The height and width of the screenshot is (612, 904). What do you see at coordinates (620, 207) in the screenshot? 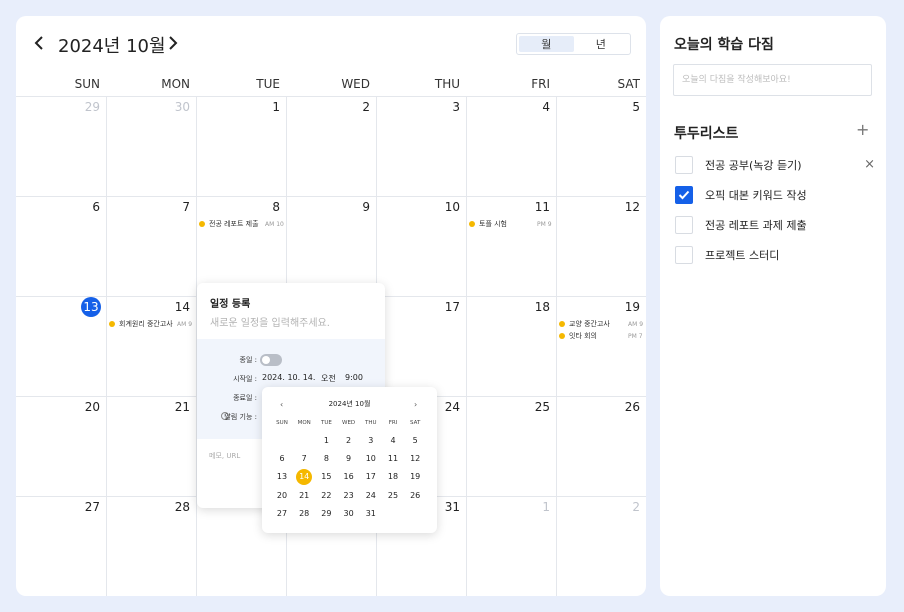
I see `day-cell: 12` at bounding box center [620, 207].